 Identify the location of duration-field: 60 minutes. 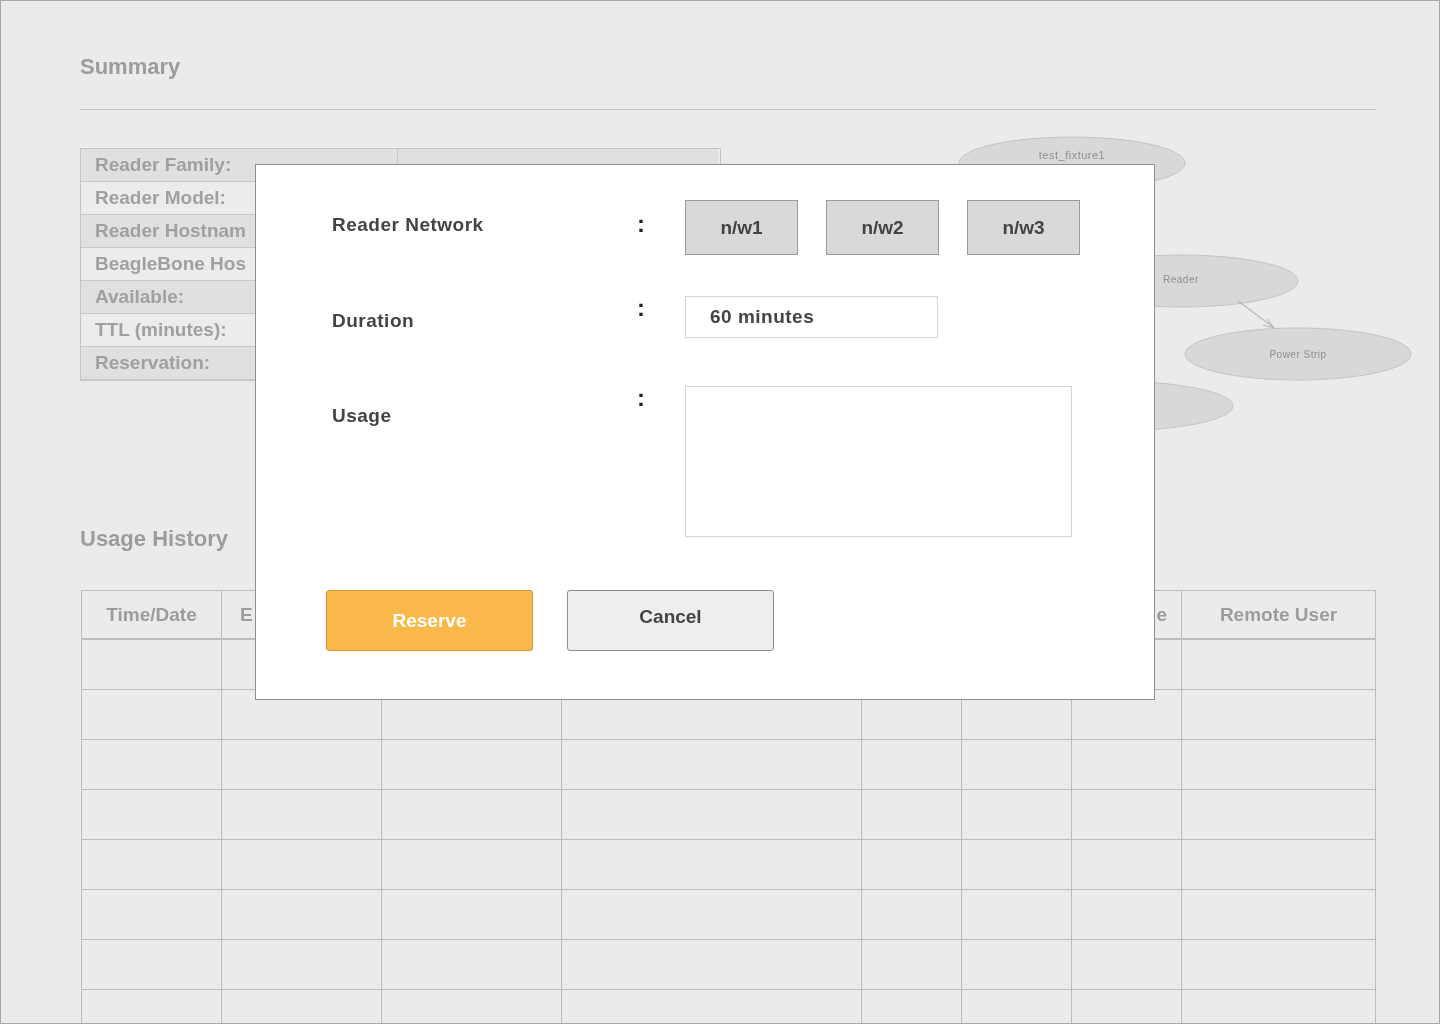
(811, 317).